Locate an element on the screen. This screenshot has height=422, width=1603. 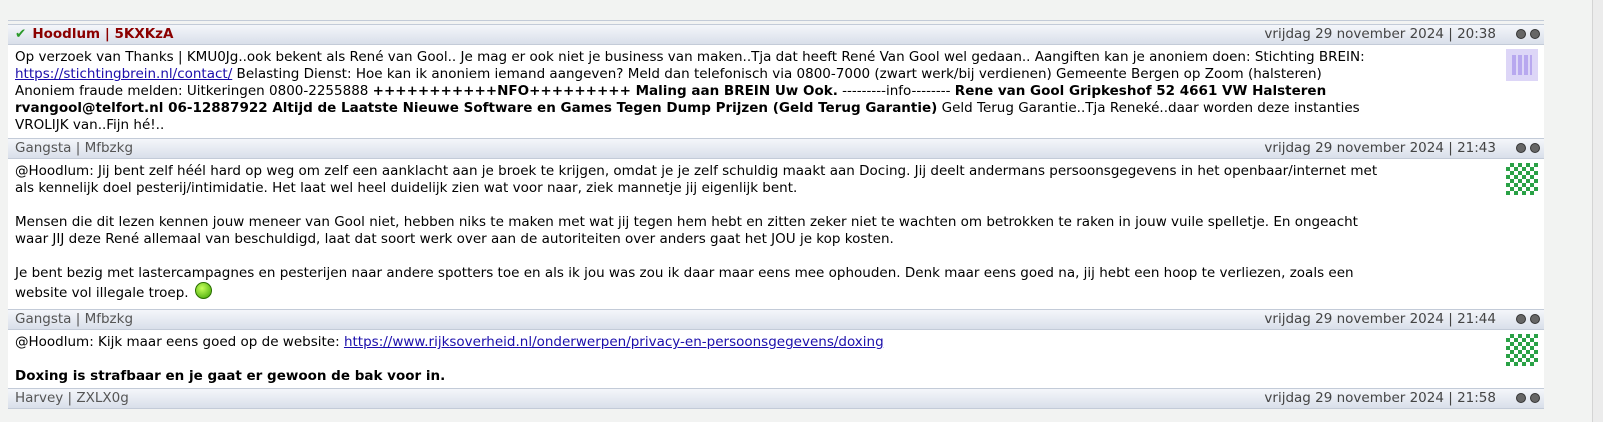
post-date: vrijdag 29 november 2024 | 20:38 is located at coordinates (1380, 34).